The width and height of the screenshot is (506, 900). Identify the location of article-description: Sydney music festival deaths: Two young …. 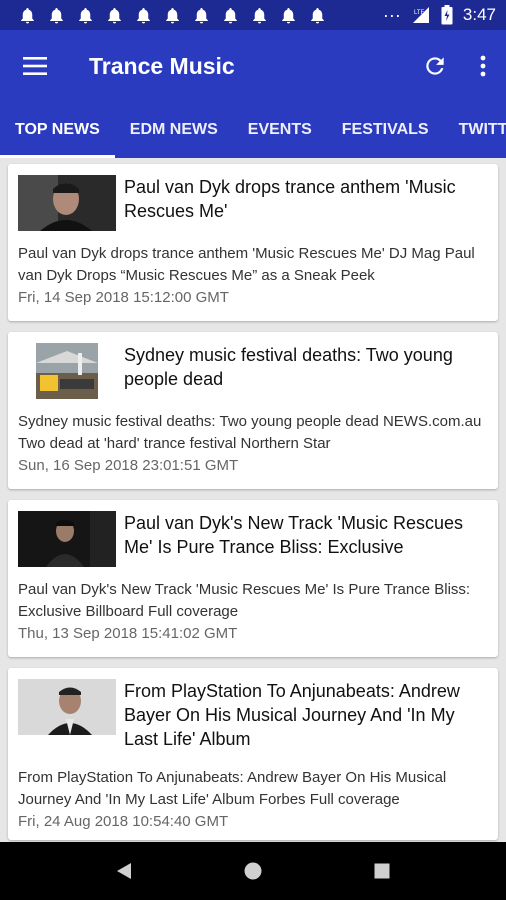
(250, 432).